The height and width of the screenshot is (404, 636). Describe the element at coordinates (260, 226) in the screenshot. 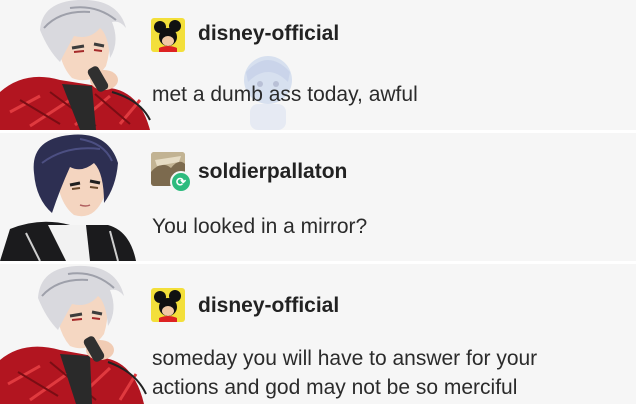

I see `post-text: You looked in a mirror?` at that location.